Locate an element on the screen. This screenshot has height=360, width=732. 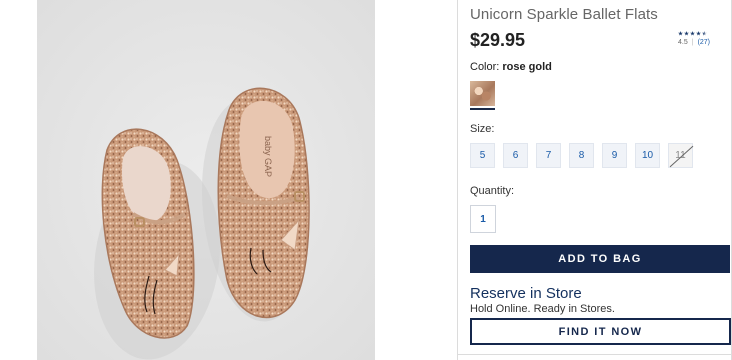
quantity-label: Quantity: is located at coordinates (492, 191).